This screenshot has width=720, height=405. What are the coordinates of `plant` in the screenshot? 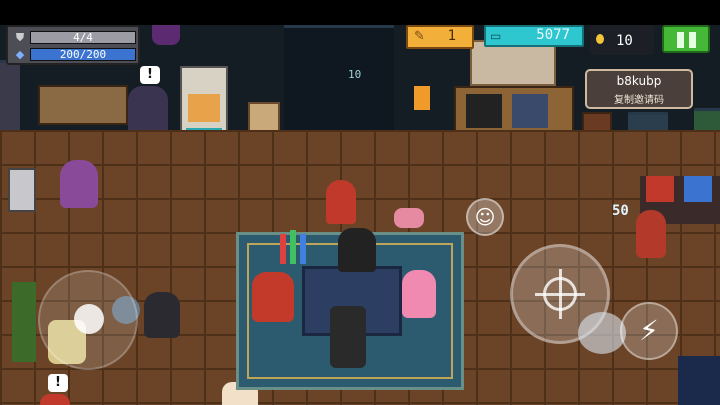 It's located at (24, 322).